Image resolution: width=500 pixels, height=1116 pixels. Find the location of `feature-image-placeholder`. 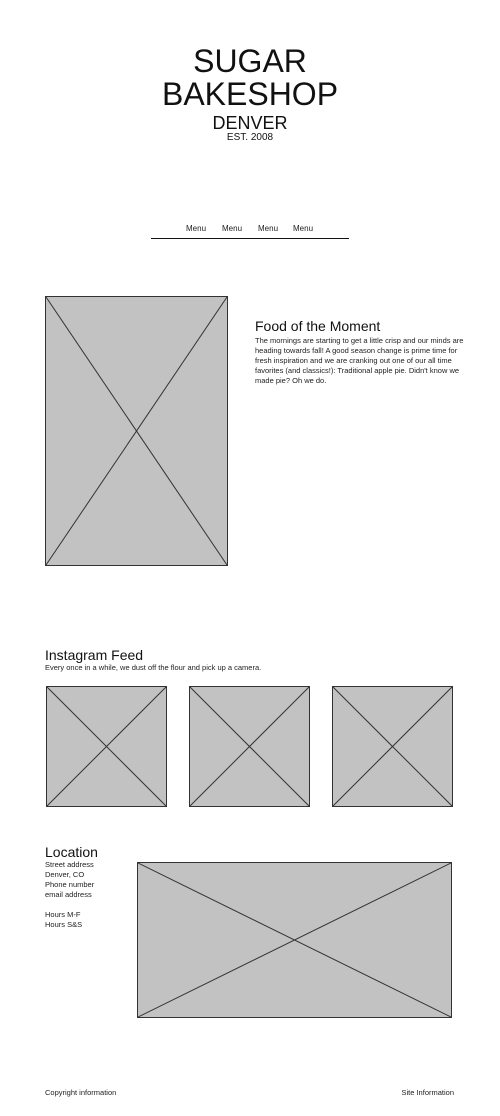

feature-image-placeholder is located at coordinates (136, 431).